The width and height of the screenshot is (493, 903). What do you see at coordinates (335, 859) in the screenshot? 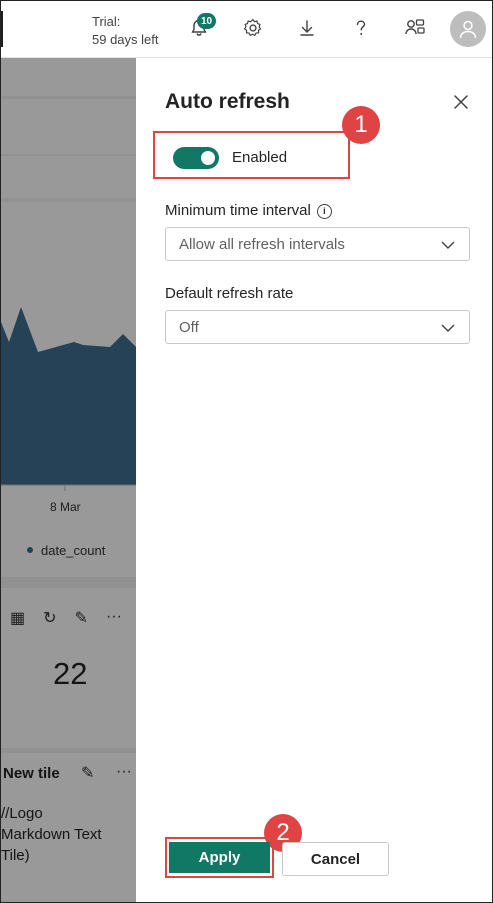
I see `cancel-button: Cancel` at bounding box center [335, 859].